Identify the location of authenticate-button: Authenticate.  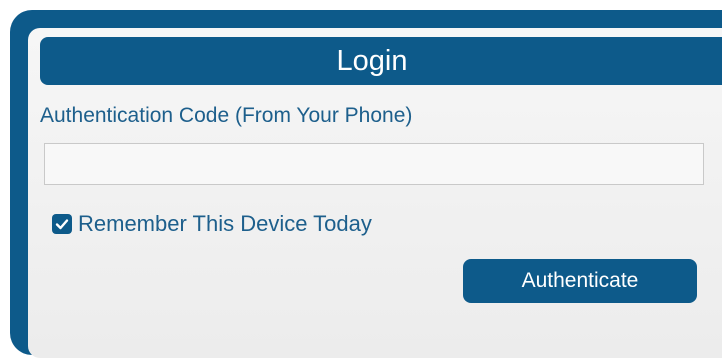
(580, 281).